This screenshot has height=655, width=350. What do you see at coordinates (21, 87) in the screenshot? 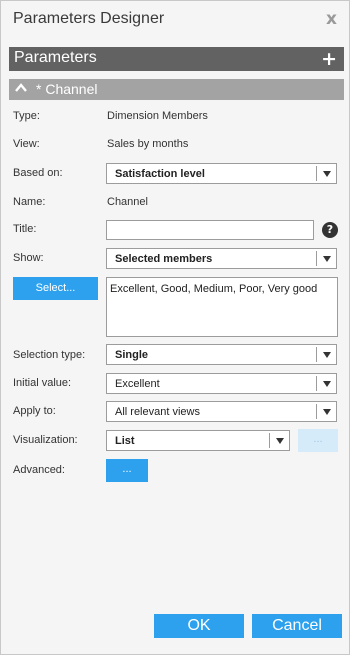
I see `chevron-up-icon` at bounding box center [21, 87].